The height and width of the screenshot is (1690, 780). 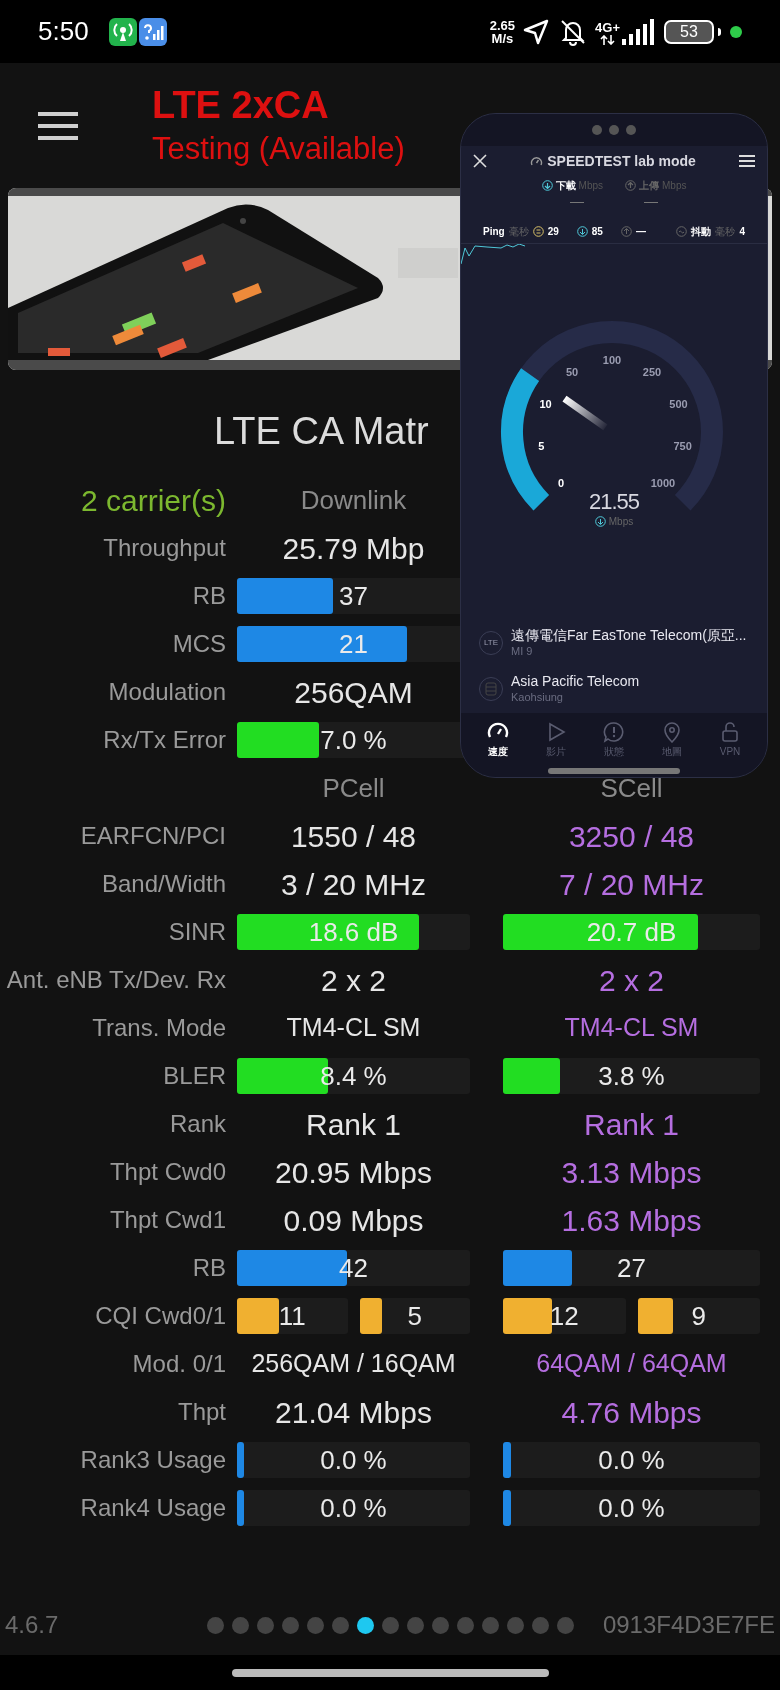 What do you see at coordinates (494, 232) in the screenshot?
I see `ping-label: Ping` at bounding box center [494, 232].